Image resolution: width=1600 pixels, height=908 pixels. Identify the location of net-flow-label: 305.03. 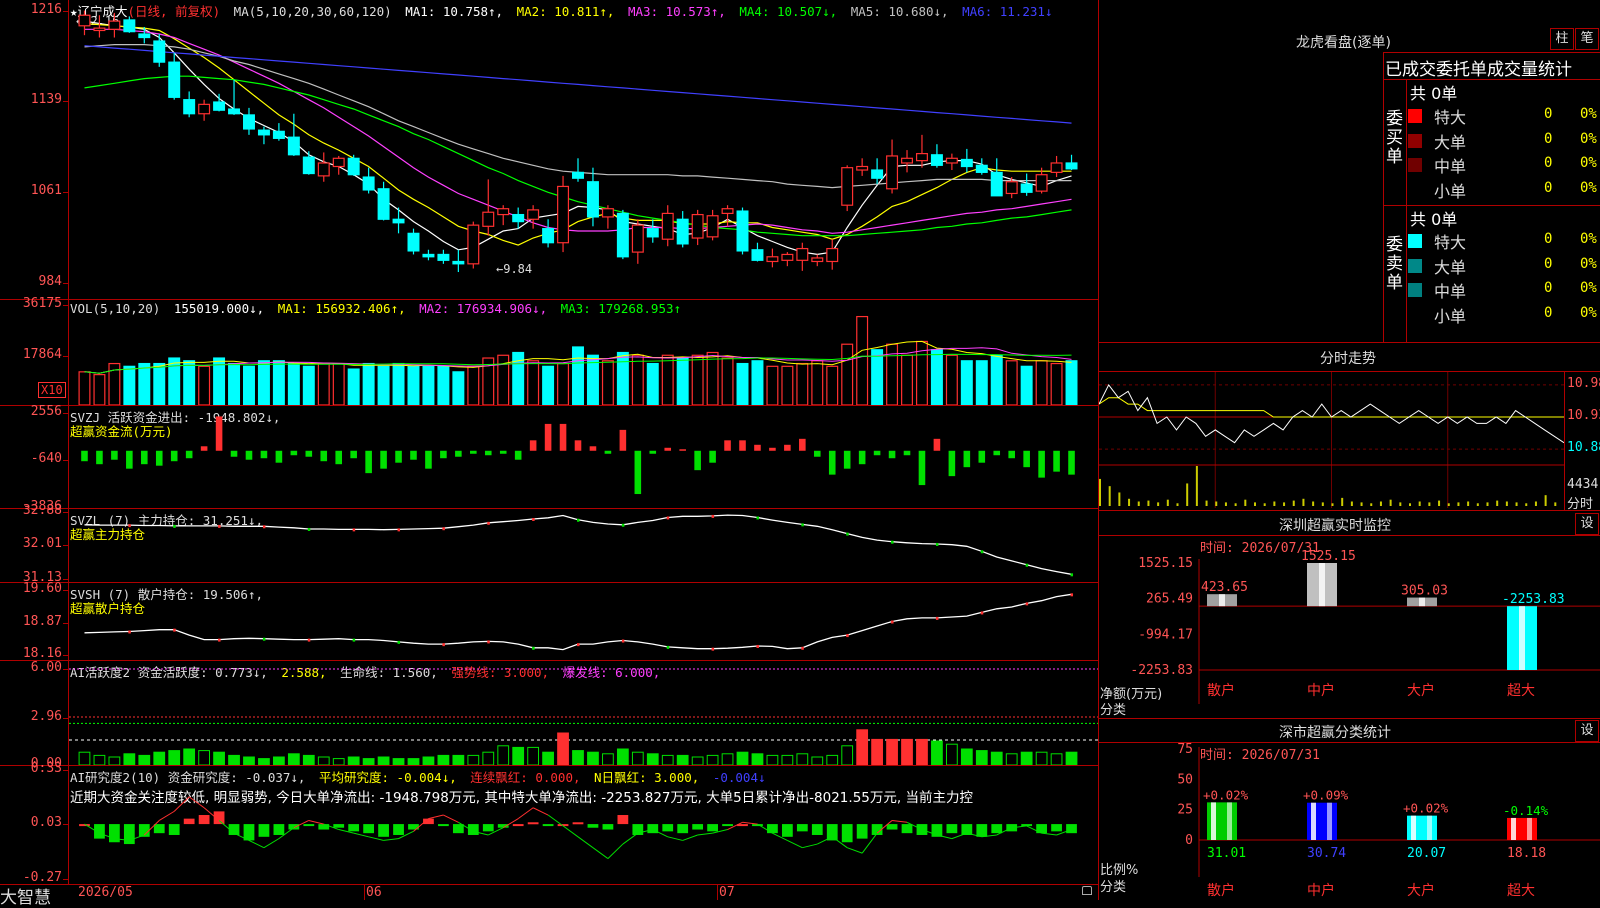
(1424, 591).